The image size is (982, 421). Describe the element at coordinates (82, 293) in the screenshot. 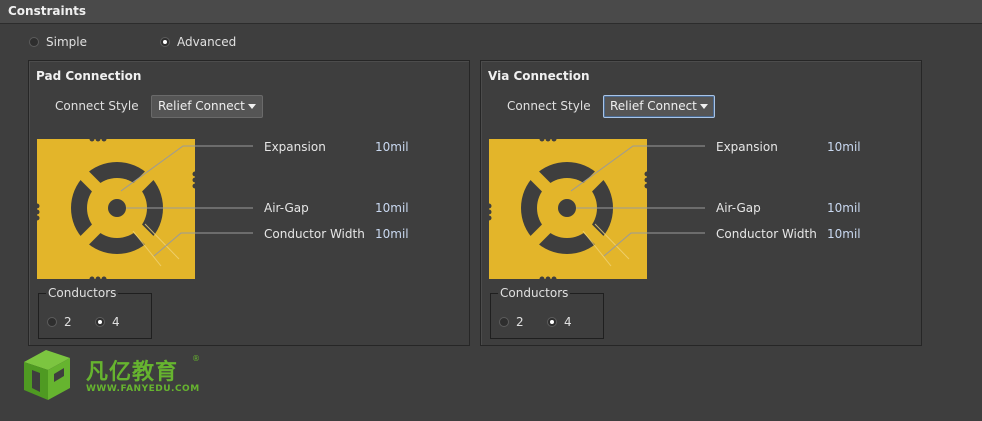

I see `pad-conductors-title: Conductors` at that location.